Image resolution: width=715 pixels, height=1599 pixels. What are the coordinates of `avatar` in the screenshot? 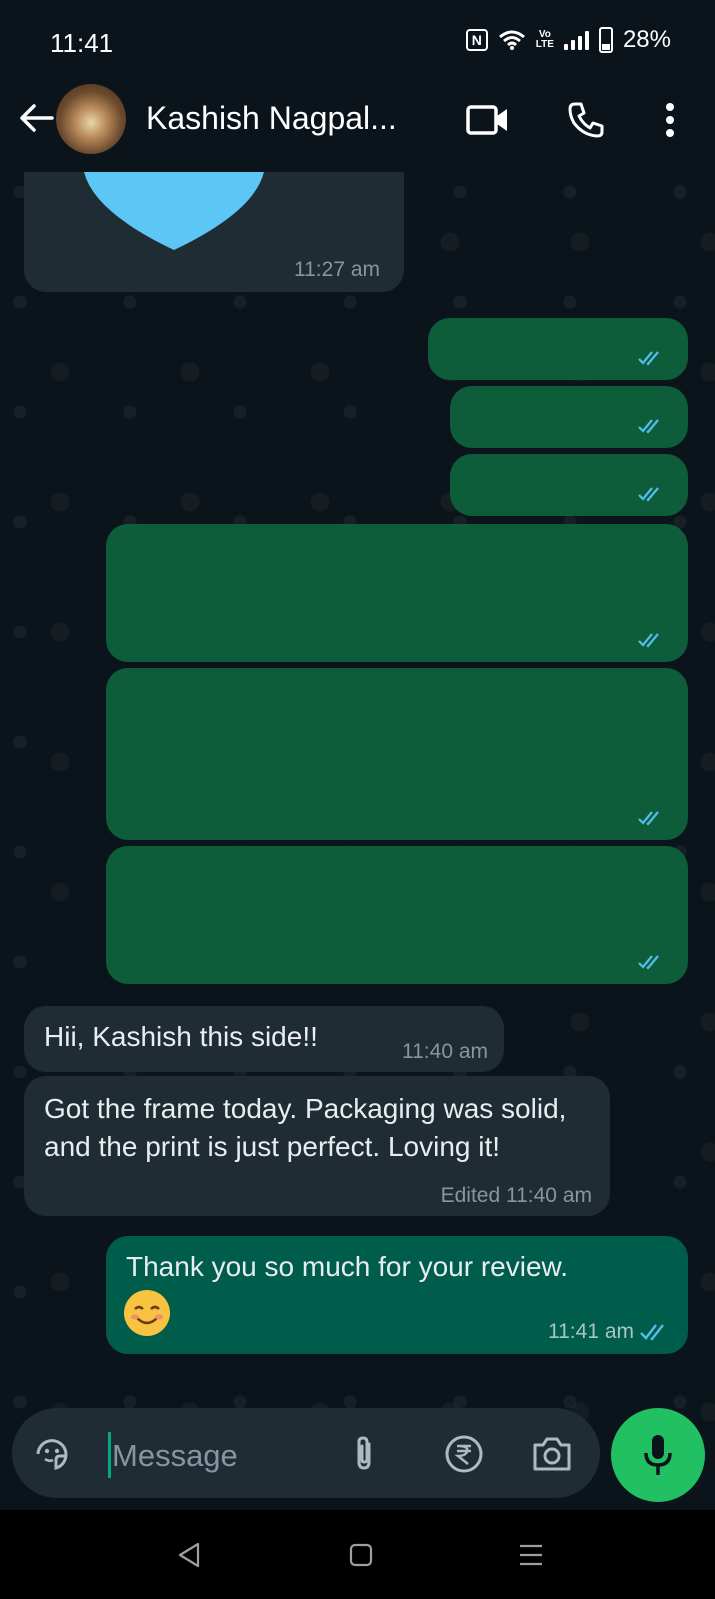 It's located at (91, 119).